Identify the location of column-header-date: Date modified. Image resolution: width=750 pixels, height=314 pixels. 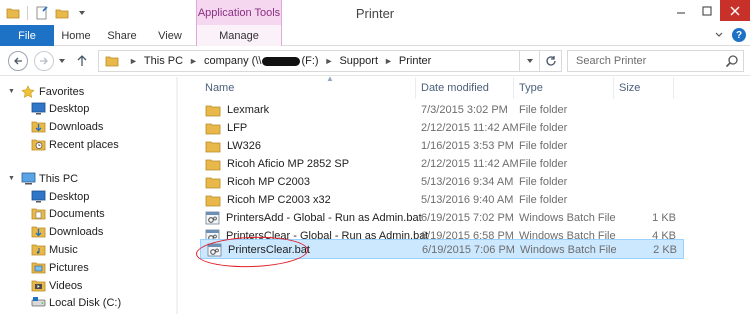
(465, 88).